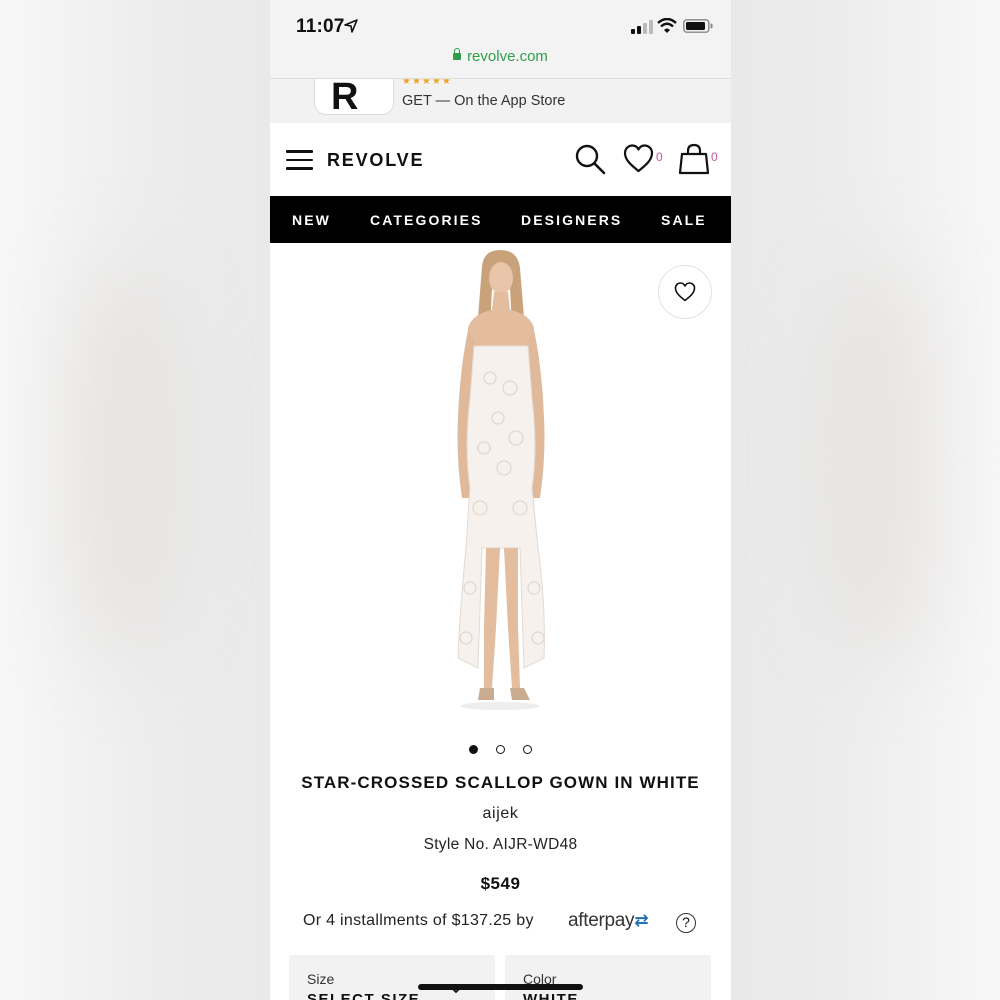  I want to click on site-logo: REVOLVE, so click(375, 160).